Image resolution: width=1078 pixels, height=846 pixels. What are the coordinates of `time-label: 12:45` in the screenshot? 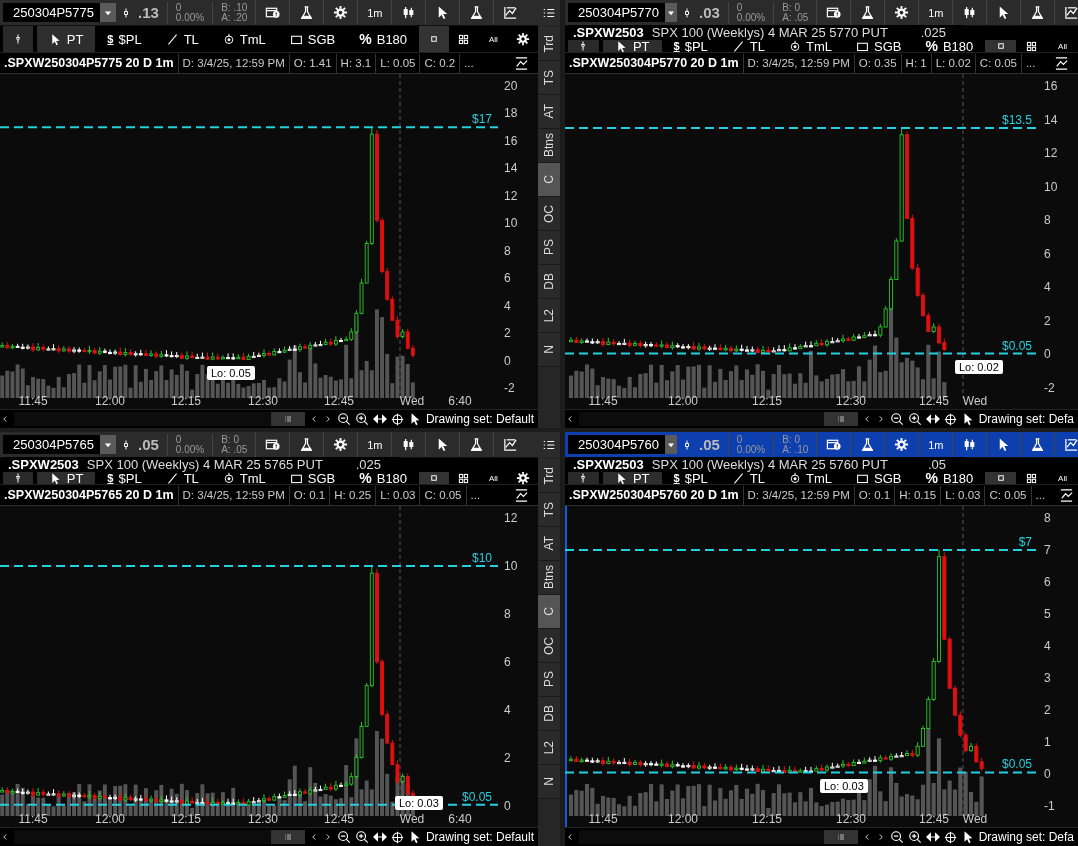 It's located at (339, 819).